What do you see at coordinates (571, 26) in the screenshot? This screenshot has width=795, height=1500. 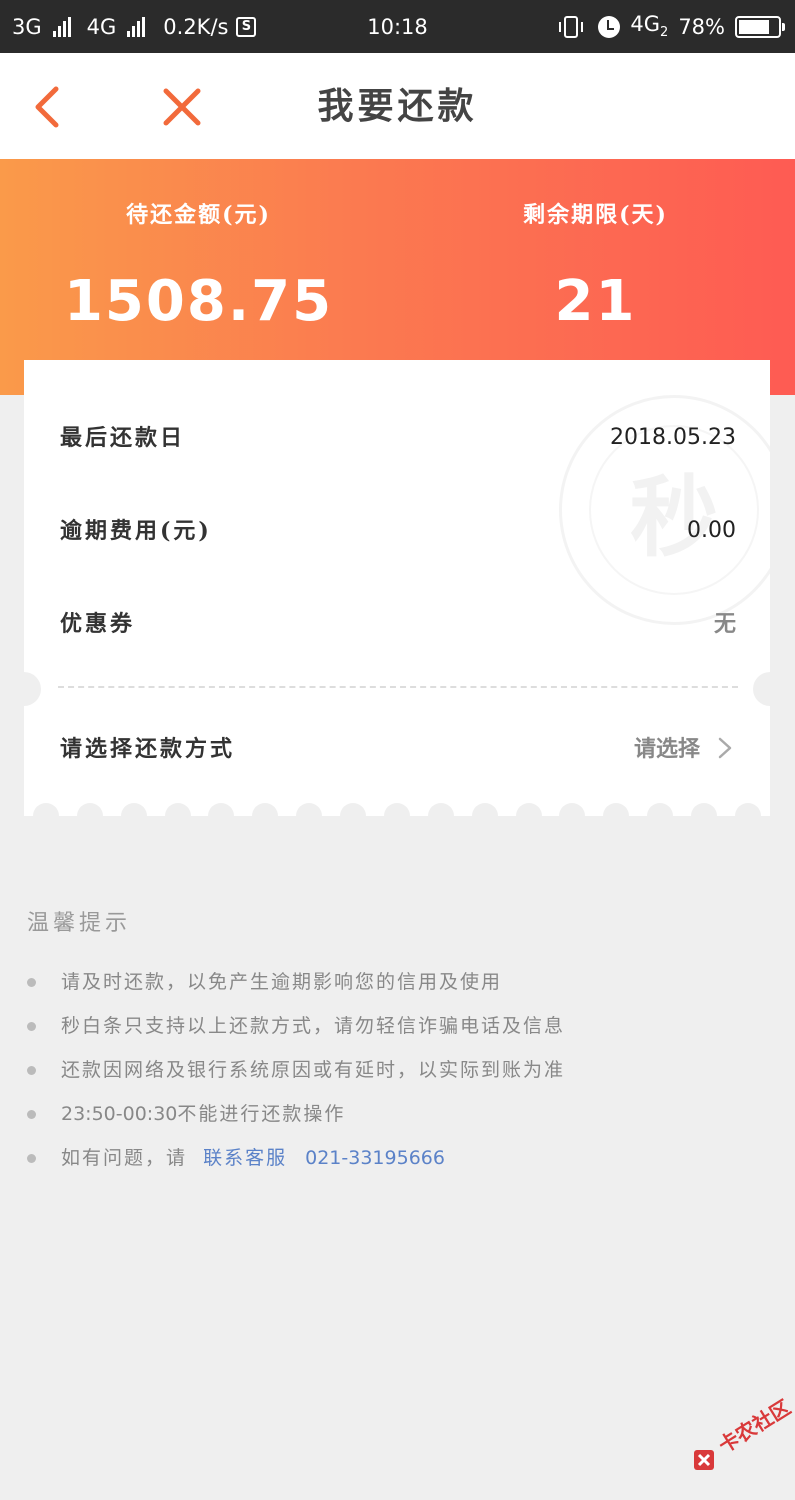 I see `vibrate-icon` at bounding box center [571, 26].